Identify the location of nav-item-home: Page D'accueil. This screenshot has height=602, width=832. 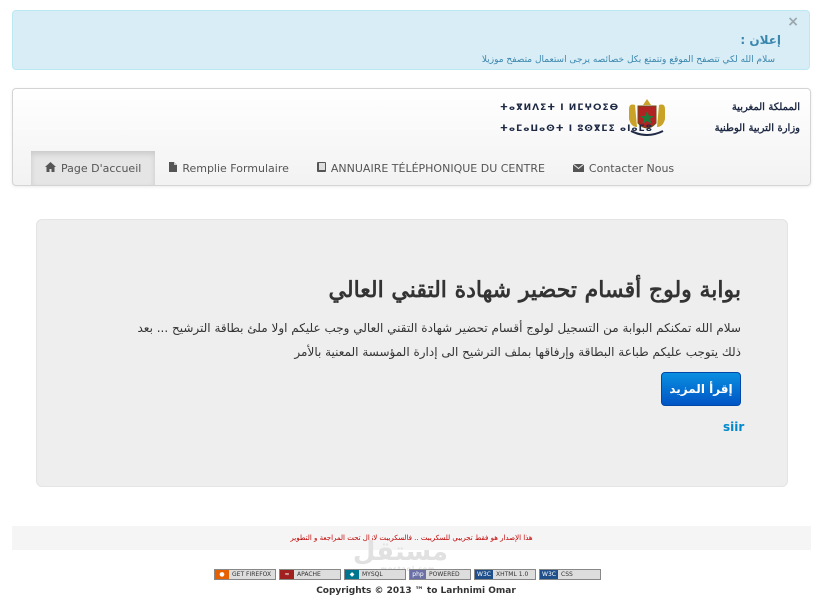
(93, 168).